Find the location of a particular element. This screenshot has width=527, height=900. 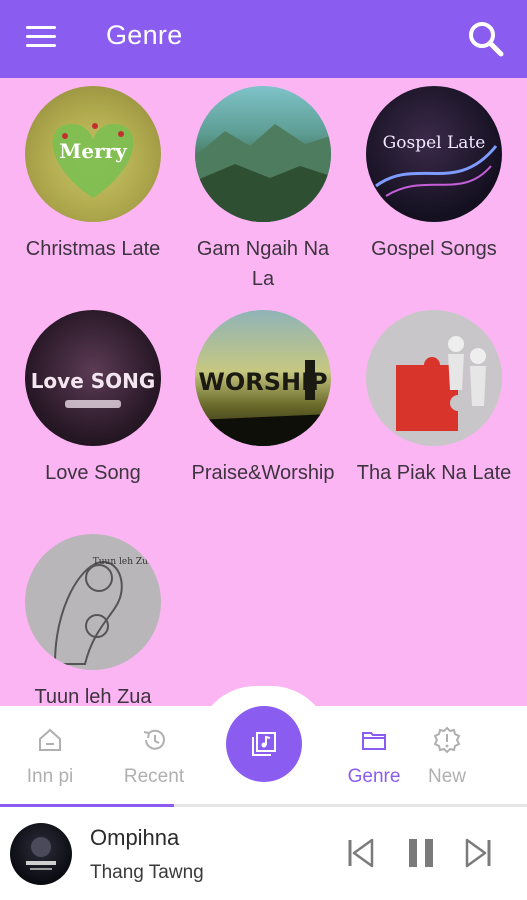

genre-label: Praise&Worship is located at coordinates (263, 473).